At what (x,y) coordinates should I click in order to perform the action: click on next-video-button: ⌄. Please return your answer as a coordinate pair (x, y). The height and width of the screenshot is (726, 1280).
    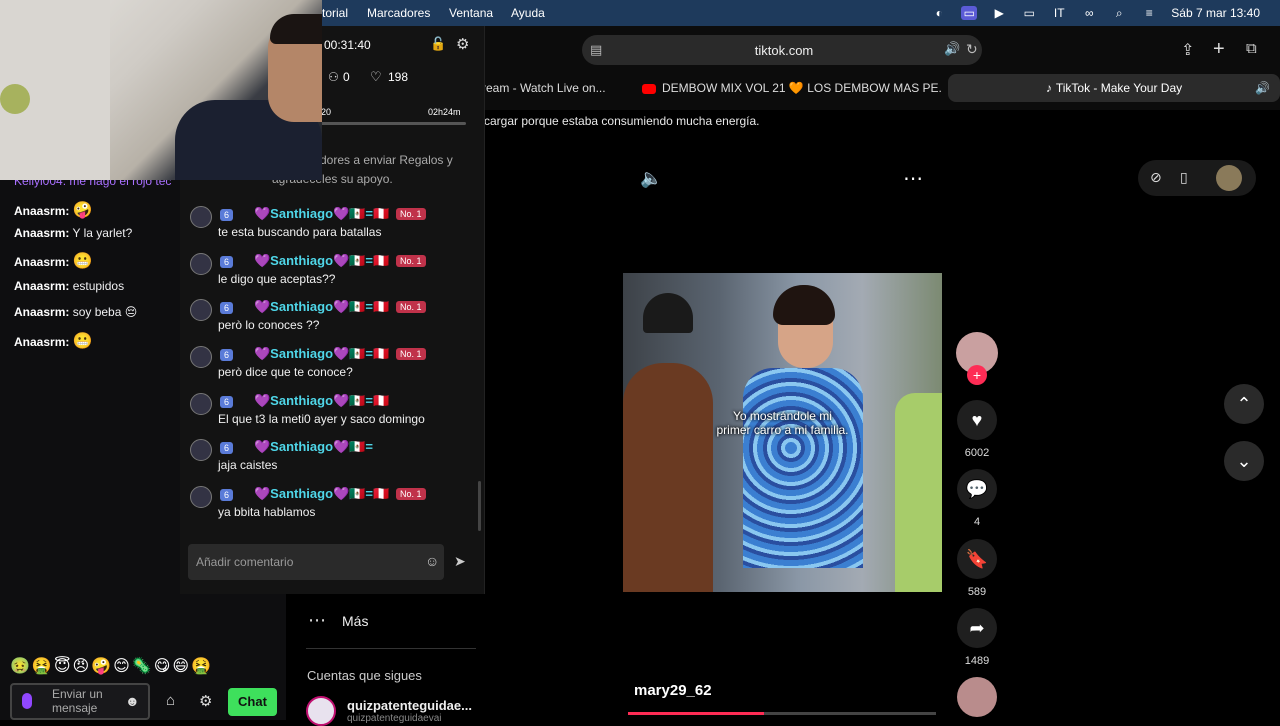
    Looking at the image, I should click on (1244, 461).